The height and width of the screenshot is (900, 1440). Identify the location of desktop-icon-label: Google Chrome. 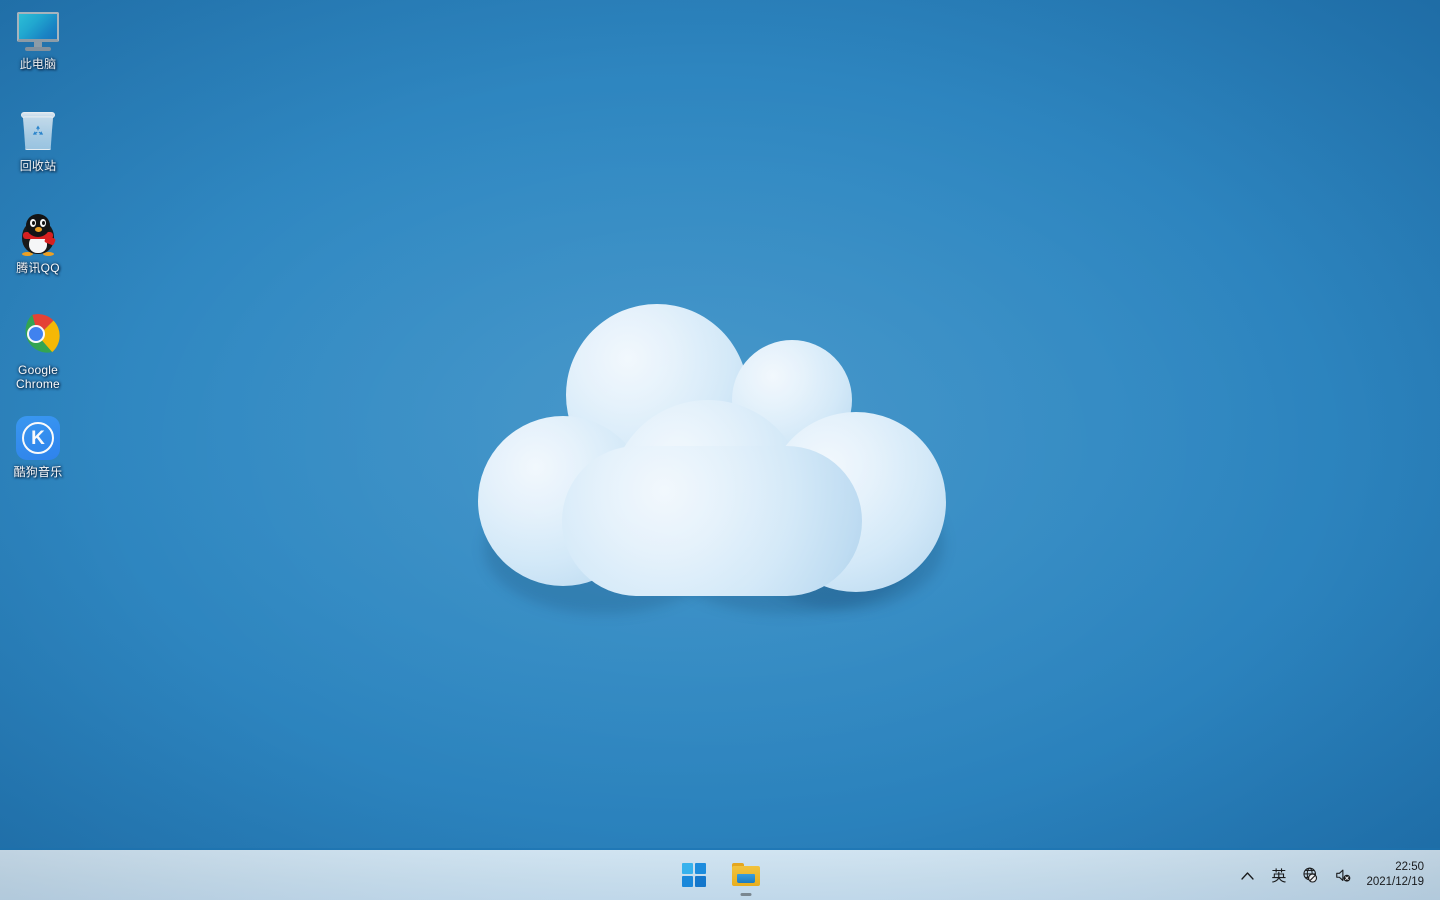
(38, 377).